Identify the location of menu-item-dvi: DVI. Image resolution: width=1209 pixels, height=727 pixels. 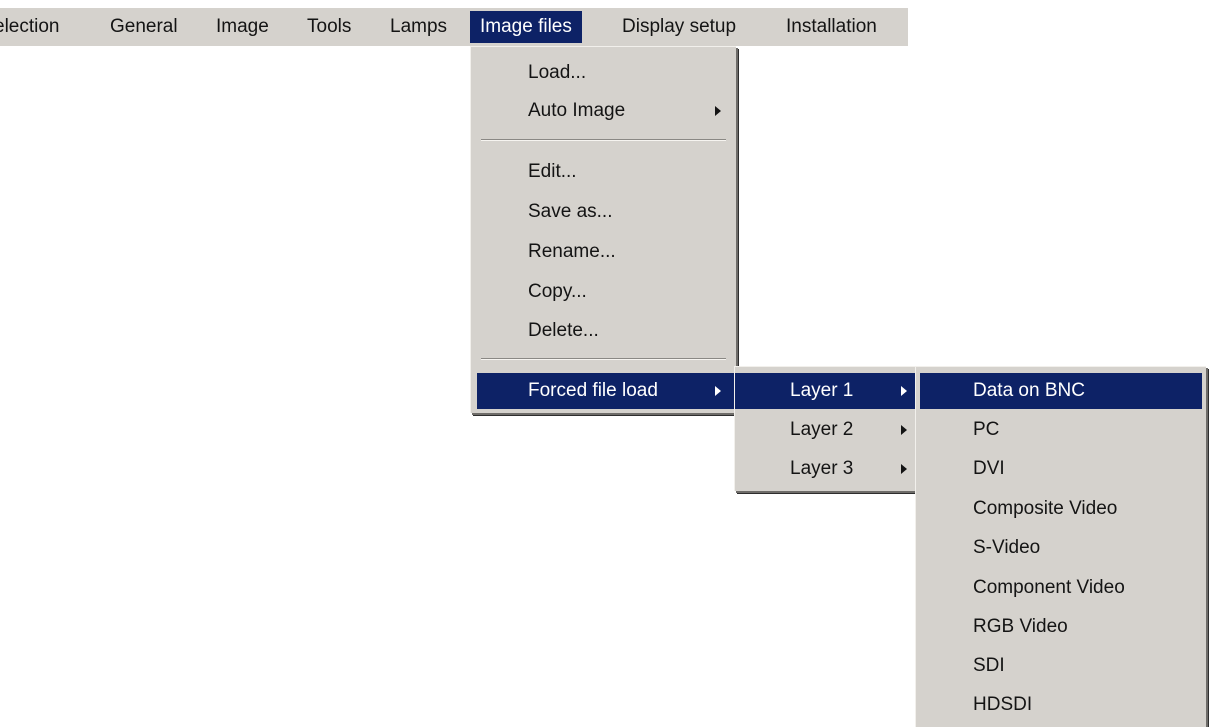
(1061, 469).